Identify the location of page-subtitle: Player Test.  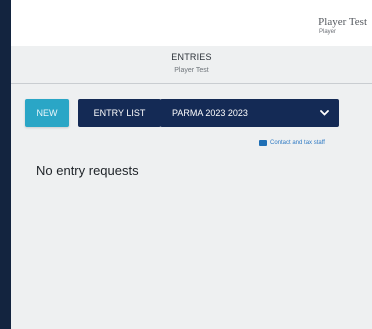
(191, 70).